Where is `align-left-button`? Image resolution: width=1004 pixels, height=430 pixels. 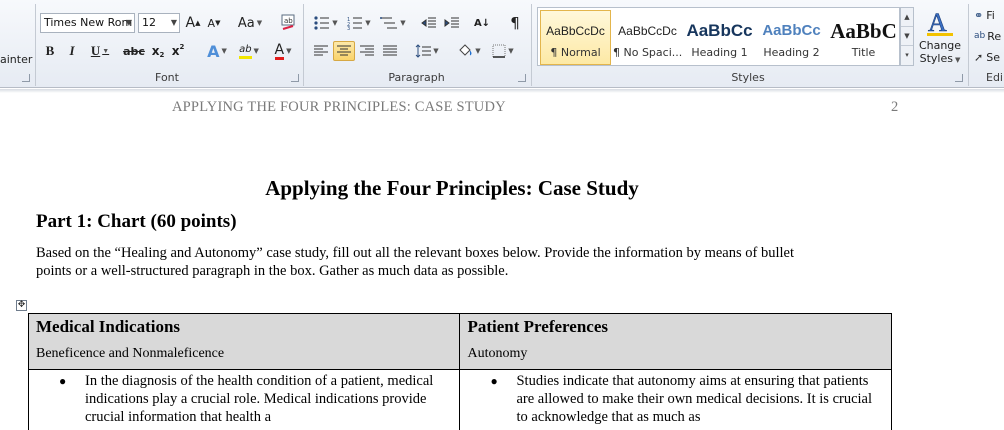 align-left-button is located at coordinates (321, 51).